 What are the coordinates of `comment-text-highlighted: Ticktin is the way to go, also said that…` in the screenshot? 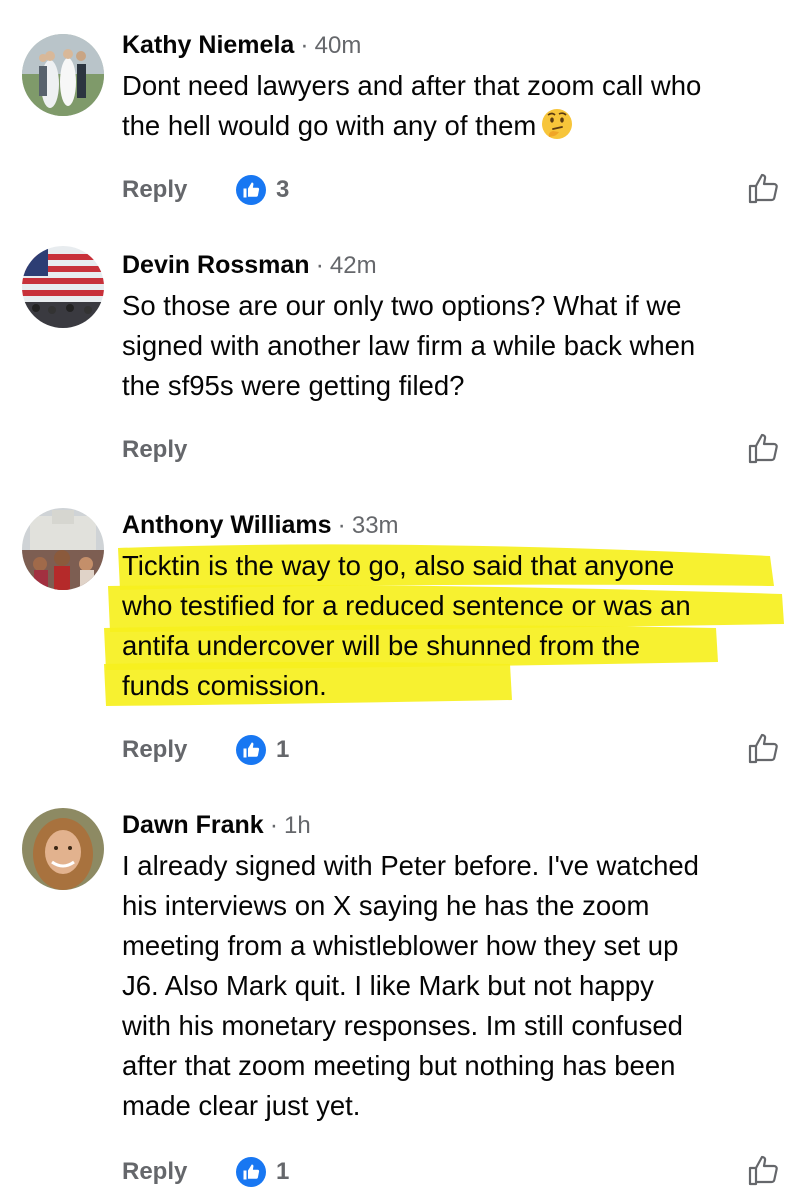 It's located at (457, 626).